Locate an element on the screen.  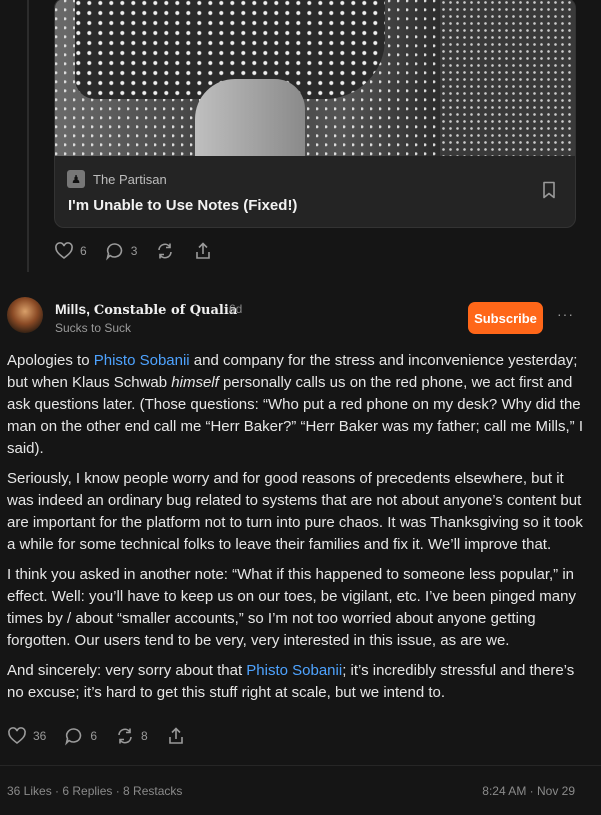
top-note-actions: 6 3 is located at coordinates (142, 251).